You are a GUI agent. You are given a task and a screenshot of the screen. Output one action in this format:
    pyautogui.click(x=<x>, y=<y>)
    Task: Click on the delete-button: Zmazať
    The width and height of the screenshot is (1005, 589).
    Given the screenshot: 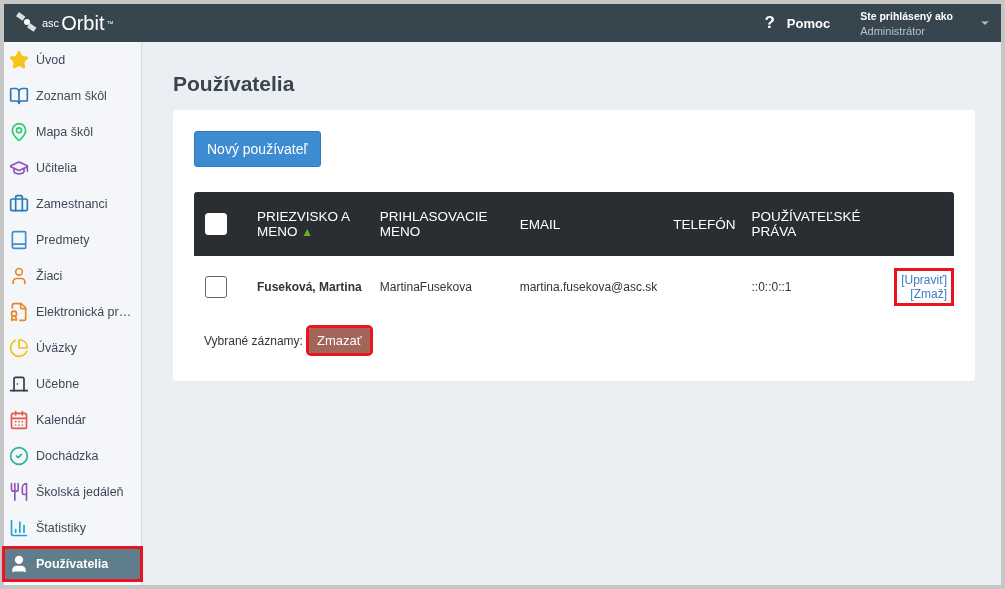 What is the action you would take?
    pyautogui.click(x=339, y=340)
    